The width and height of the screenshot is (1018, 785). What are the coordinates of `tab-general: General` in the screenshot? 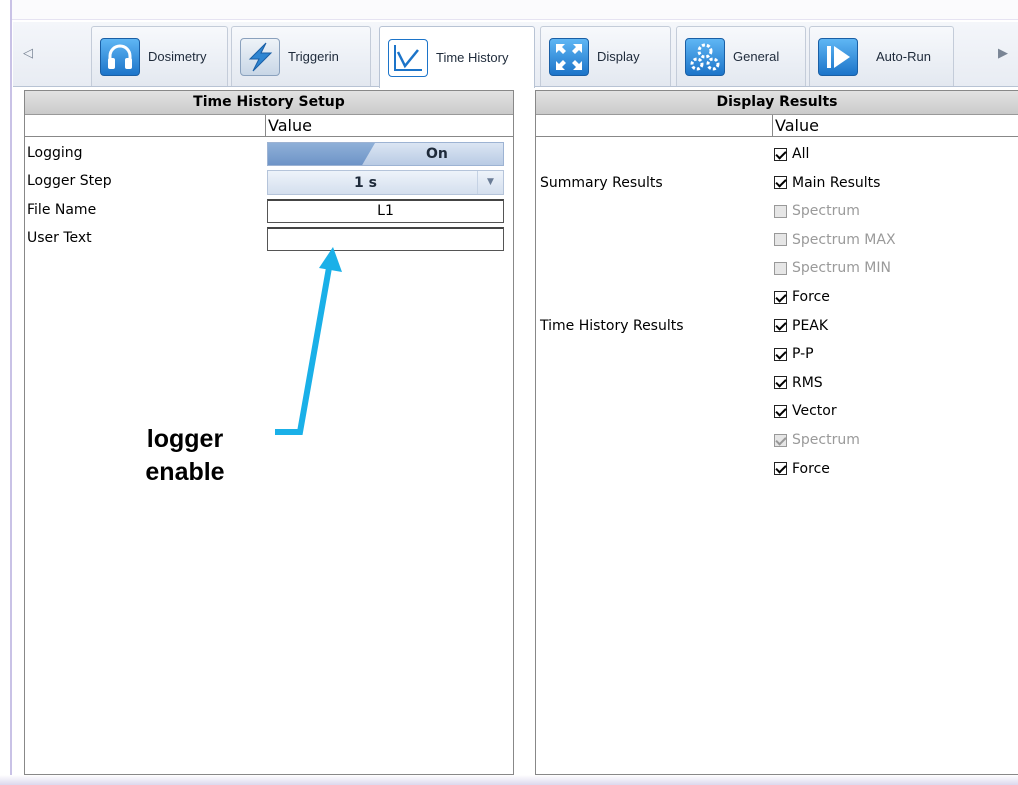 It's located at (741, 56).